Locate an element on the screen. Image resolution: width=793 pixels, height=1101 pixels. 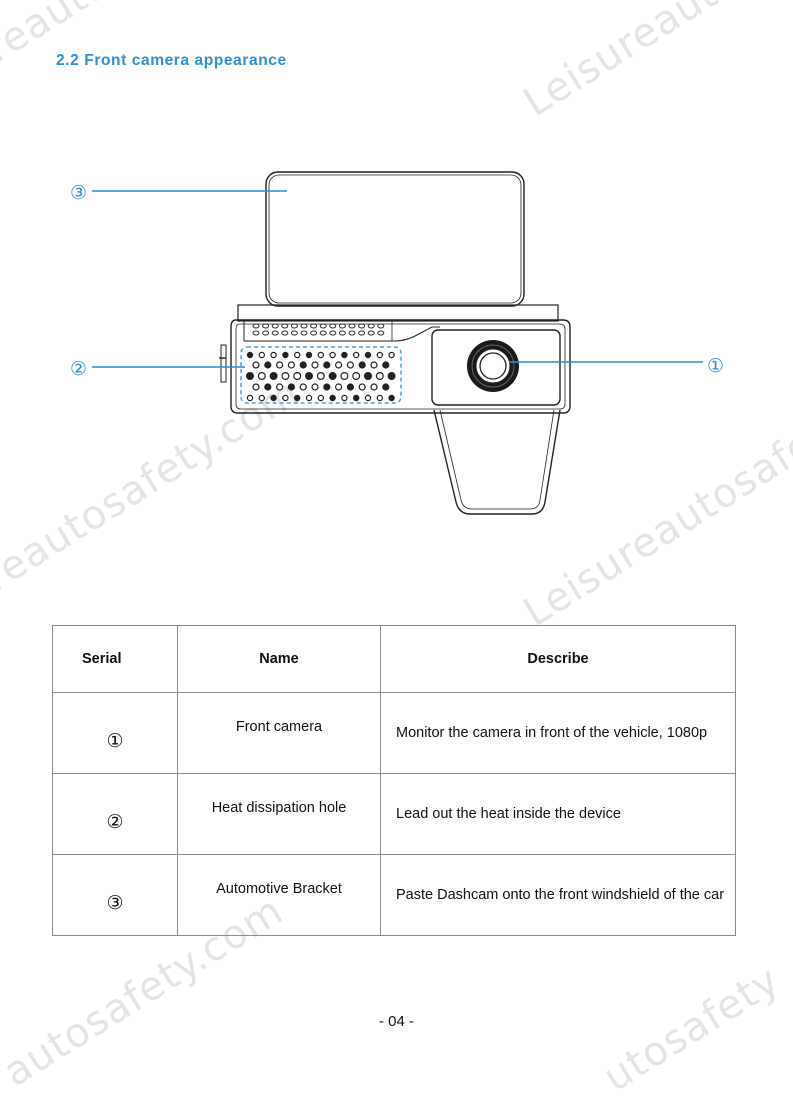
name-value: Heat dissipation hole is located at coordinates (279, 808).